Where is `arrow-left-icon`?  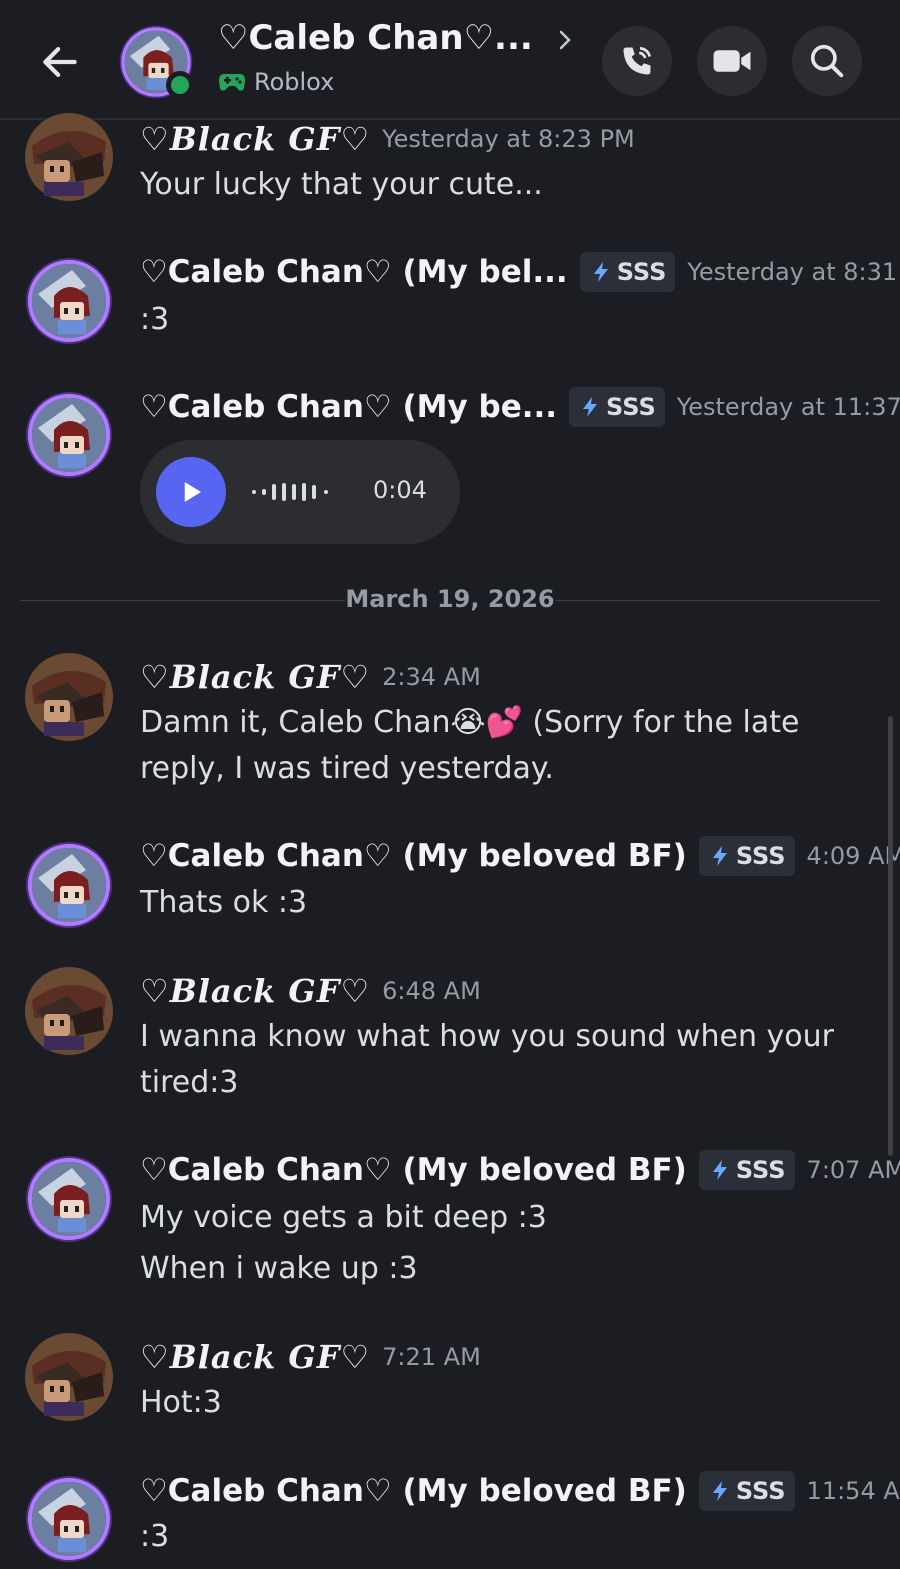
arrow-left-icon is located at coordinates (60, 62).